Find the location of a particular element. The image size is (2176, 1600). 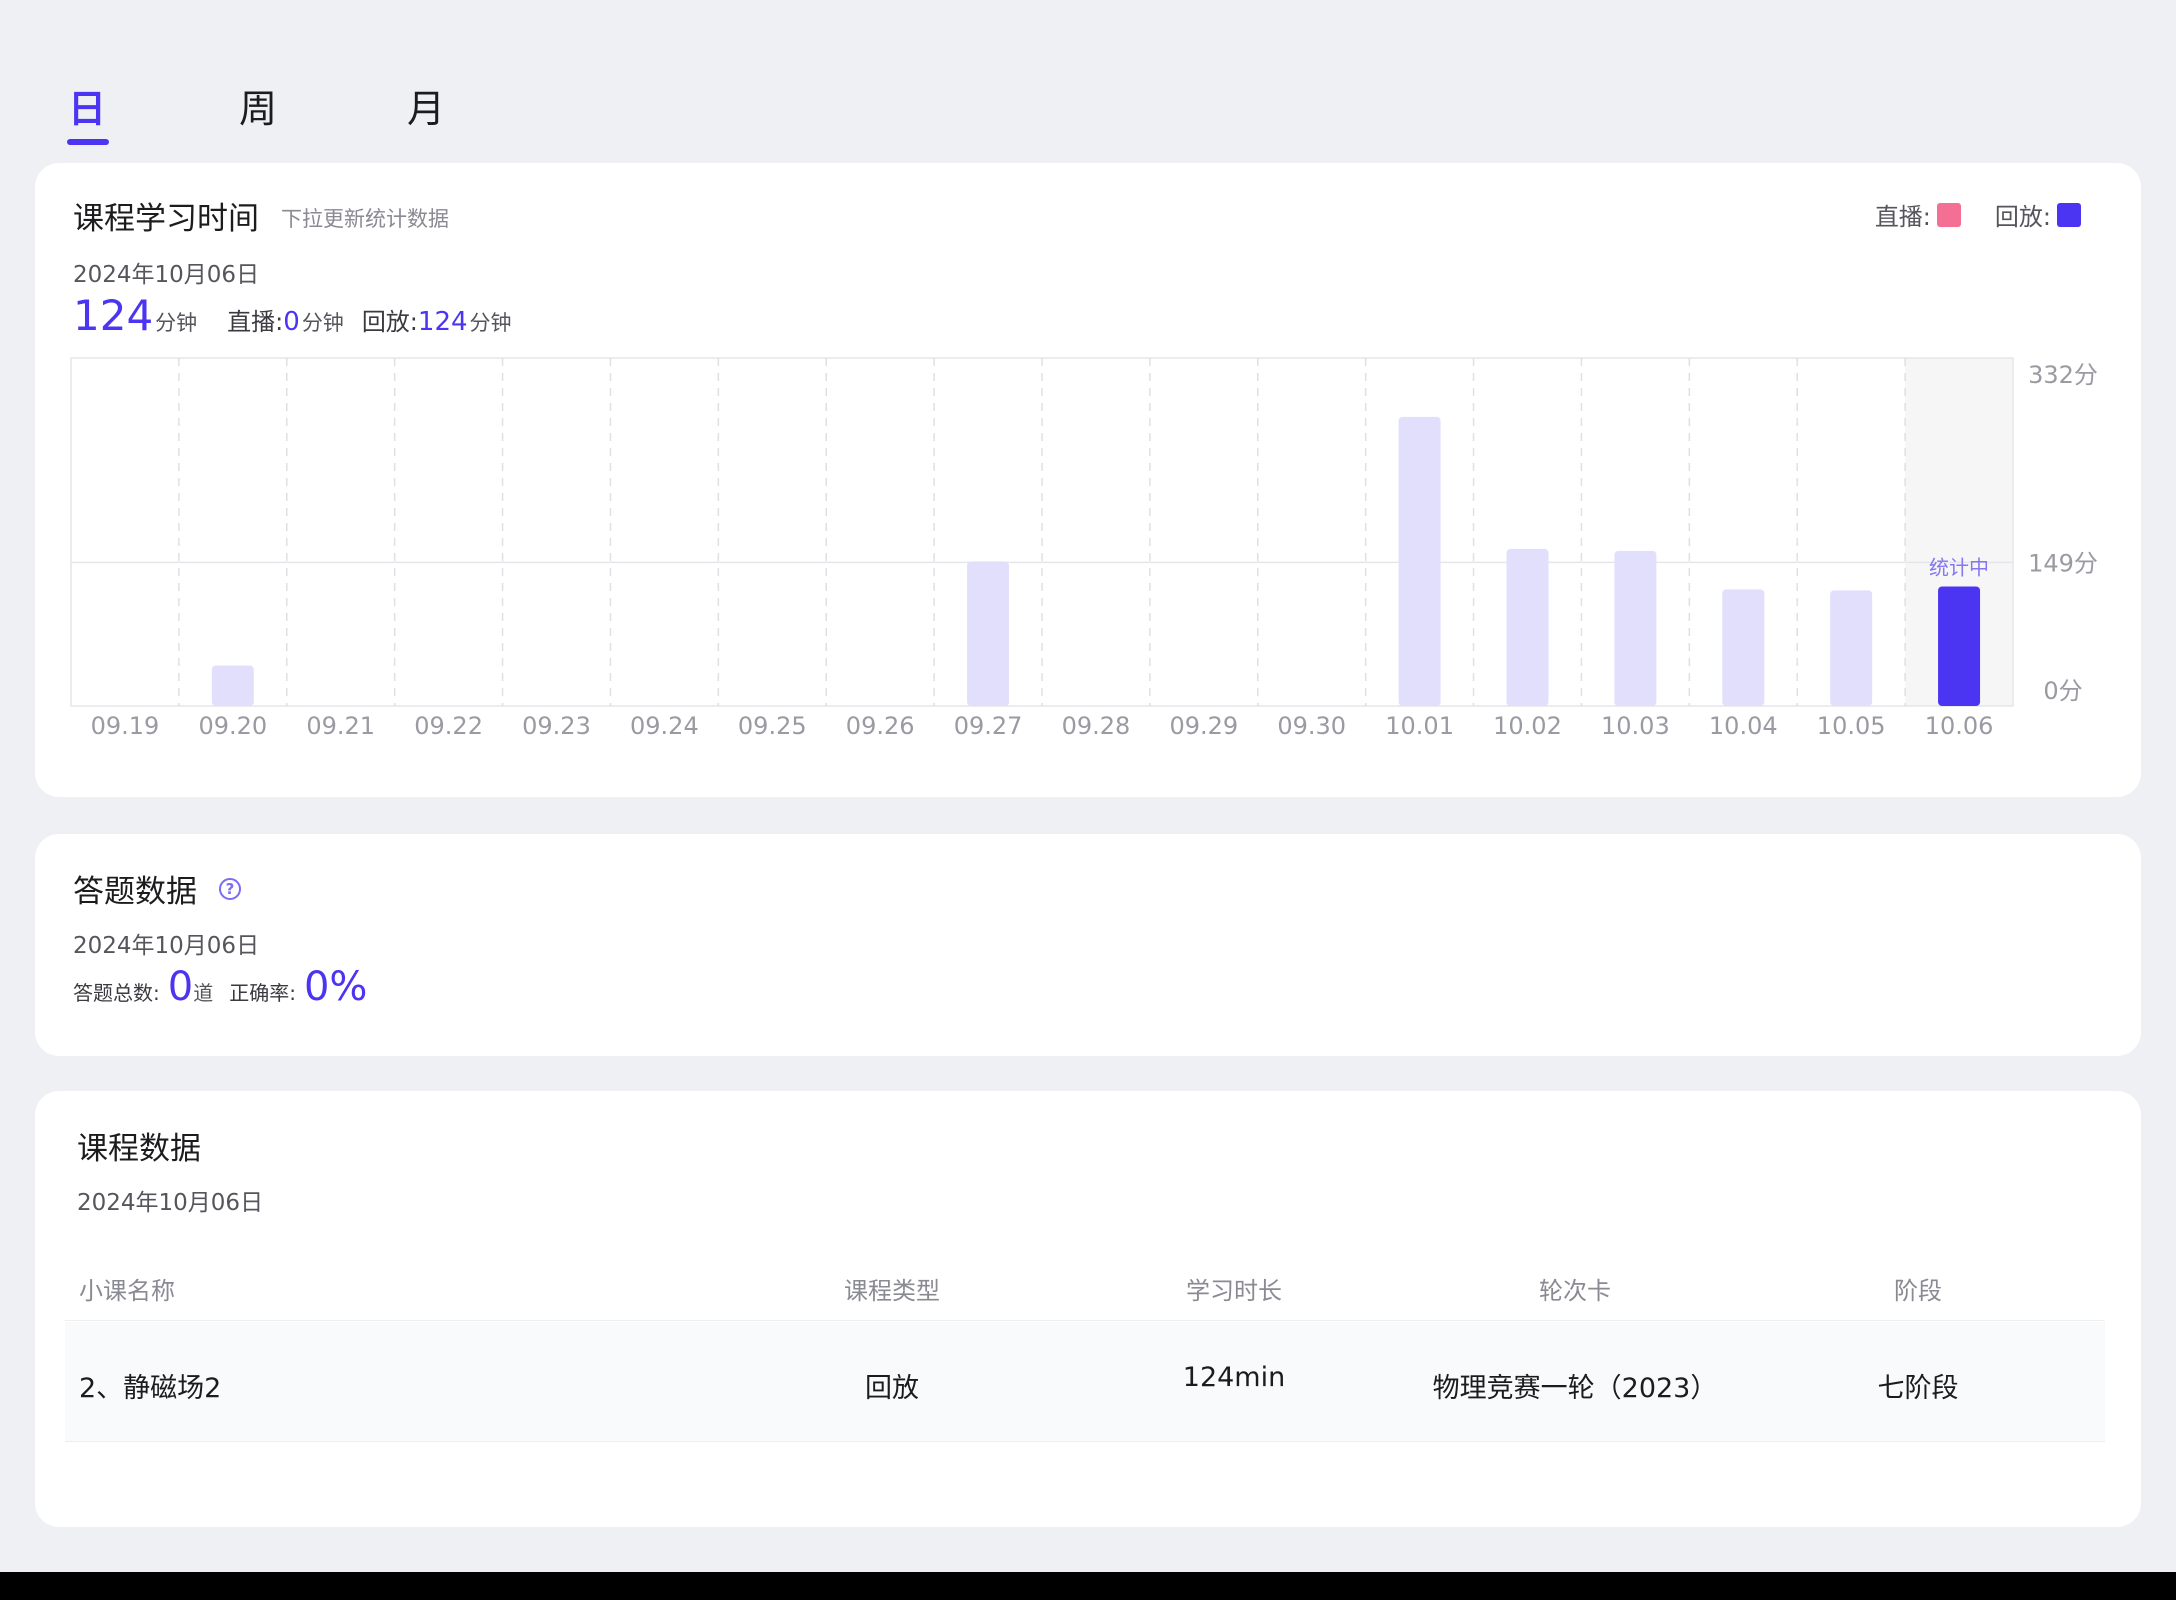

x-tick-label: 09.29 is located at coordinates (1203, 726).